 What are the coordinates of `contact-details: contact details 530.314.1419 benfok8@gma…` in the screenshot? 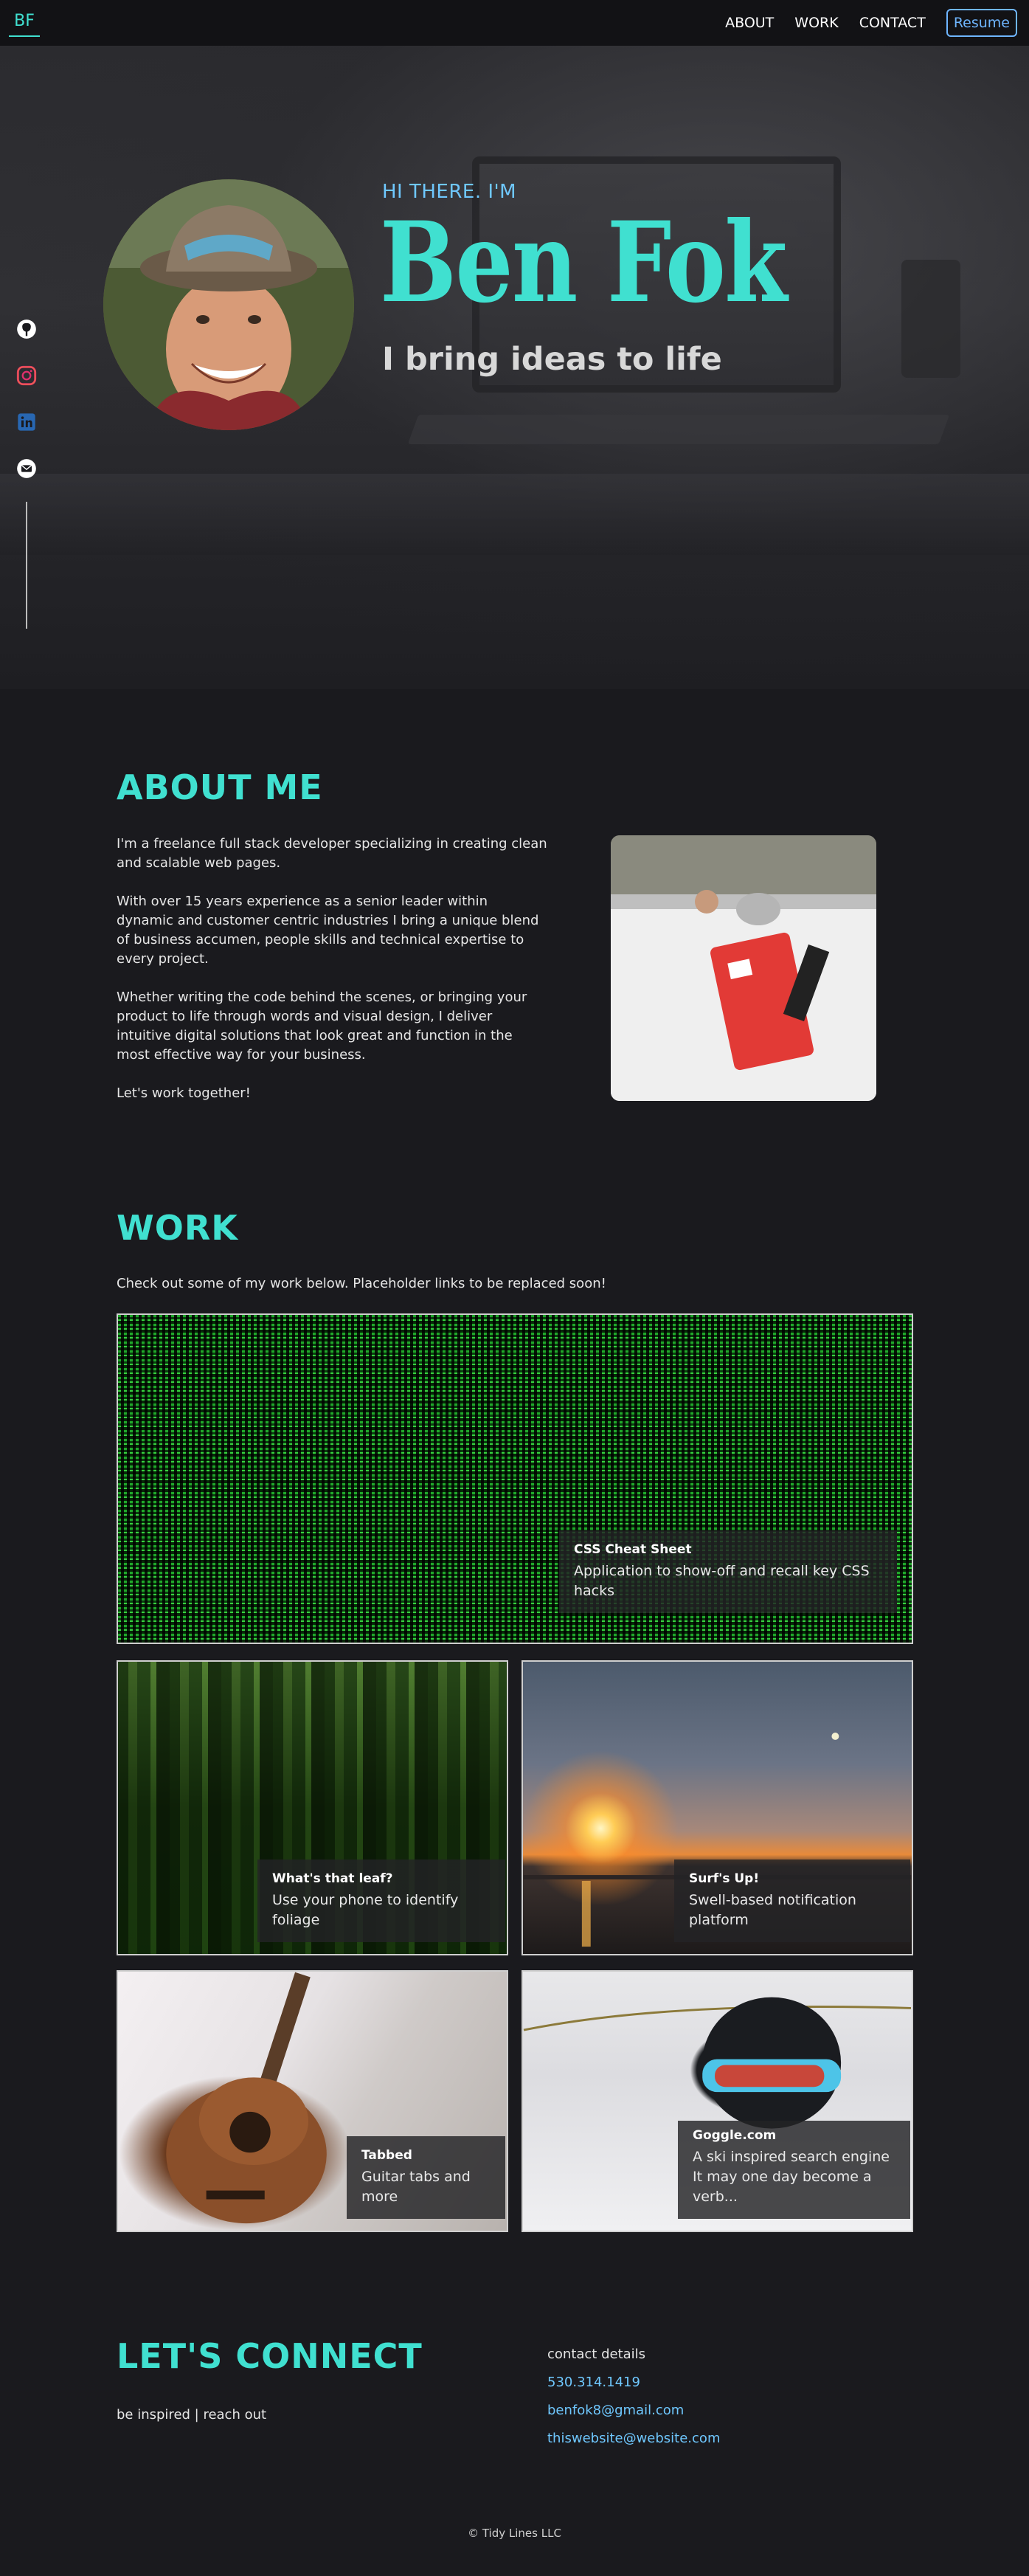 It's located at (634, 2397).